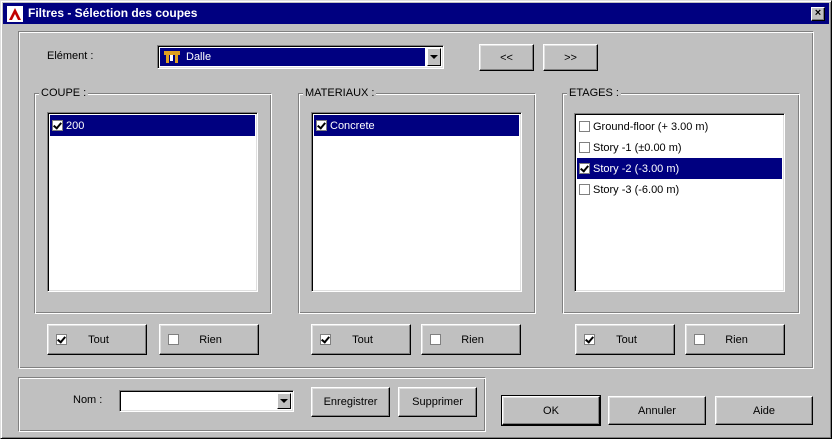 This screenshot has height=439, width=832. What do you see at coordinates (636, 168) in the screenshot?
I see `etages-item-label: Story -2 (-3.00 m)` at bounding box center [636, 168].